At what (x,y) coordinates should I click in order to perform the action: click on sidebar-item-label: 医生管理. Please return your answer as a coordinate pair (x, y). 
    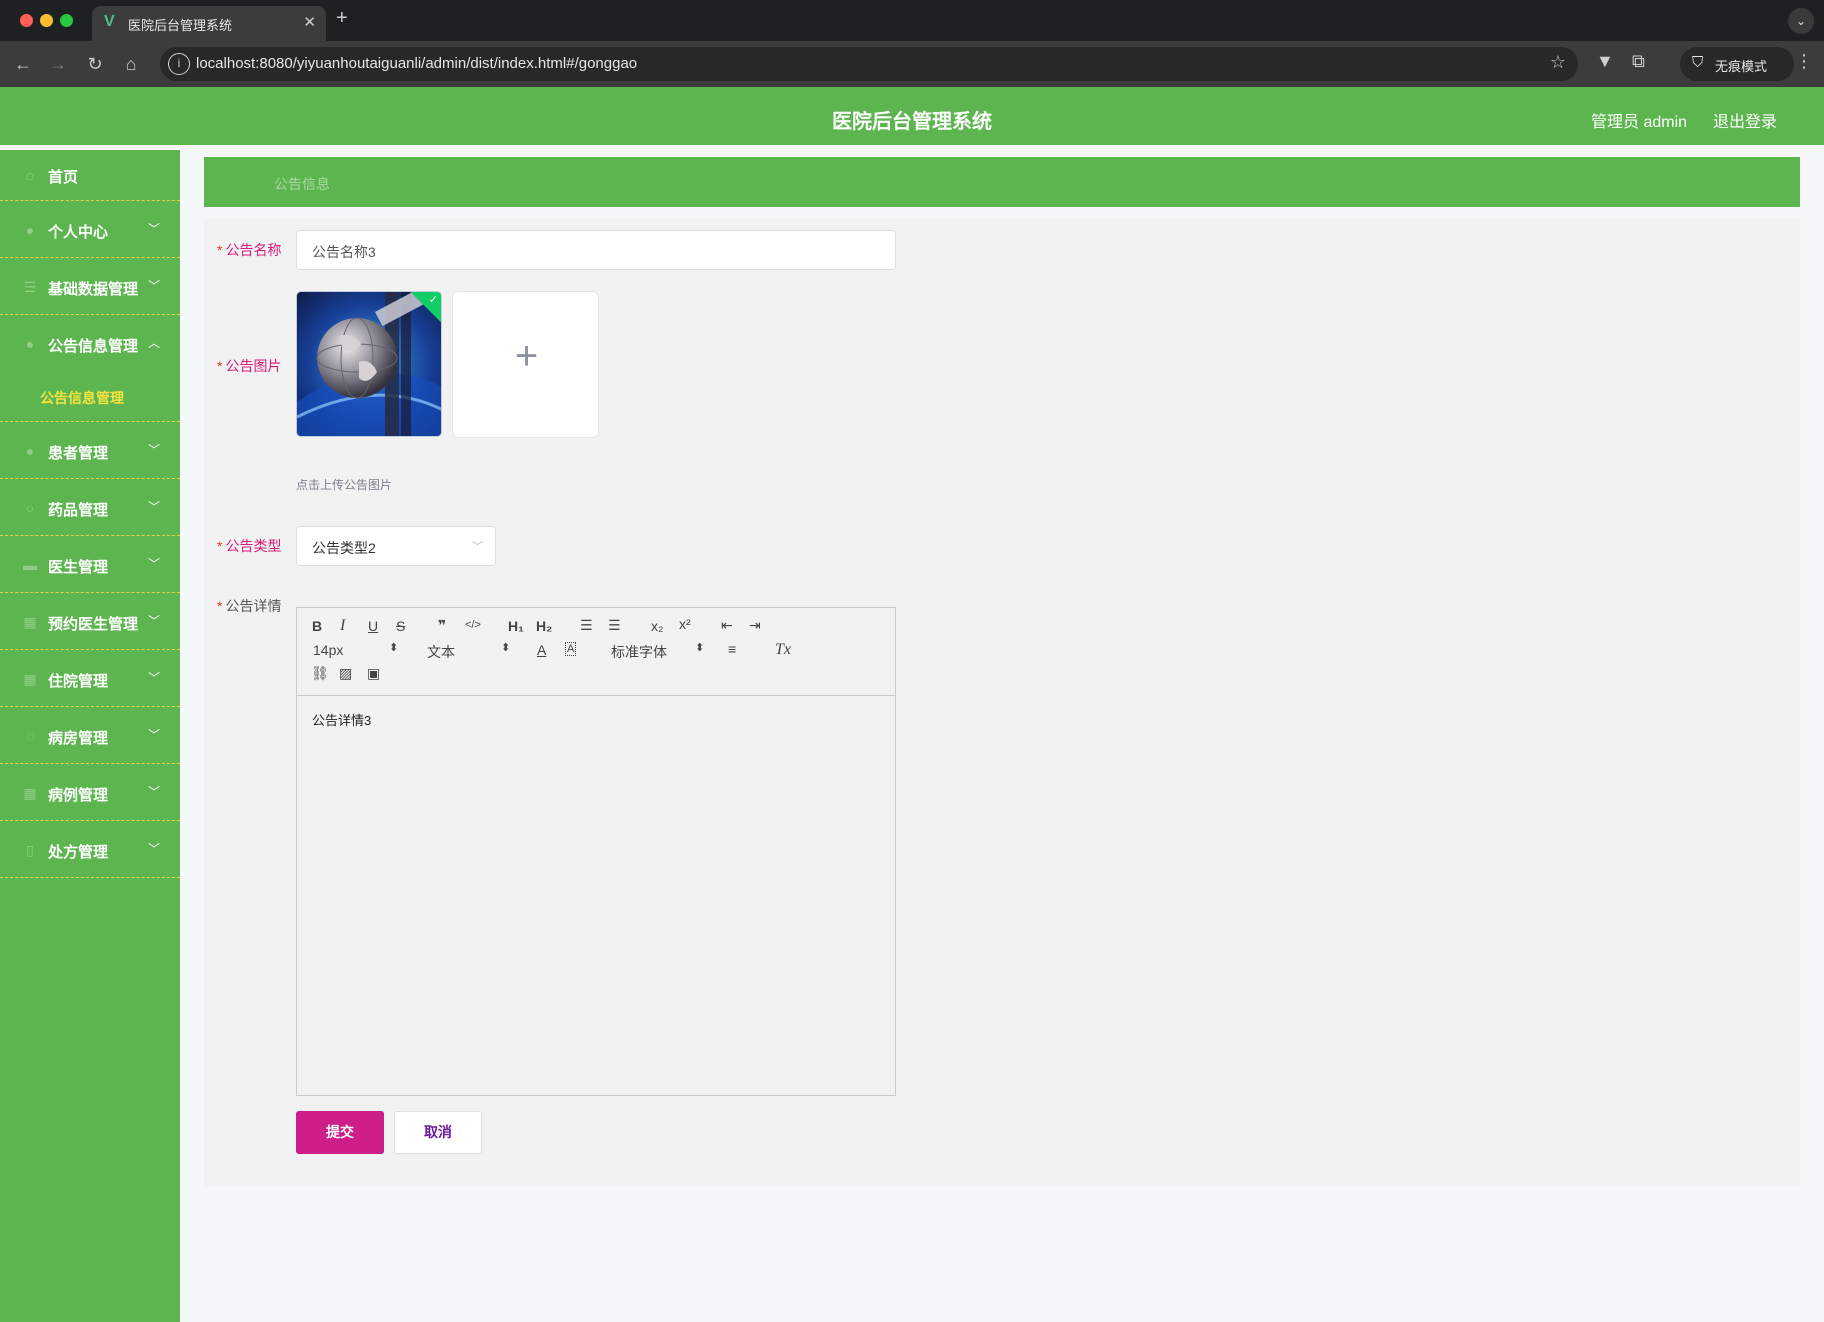
    Looking at the image, I should click on (78, 567).